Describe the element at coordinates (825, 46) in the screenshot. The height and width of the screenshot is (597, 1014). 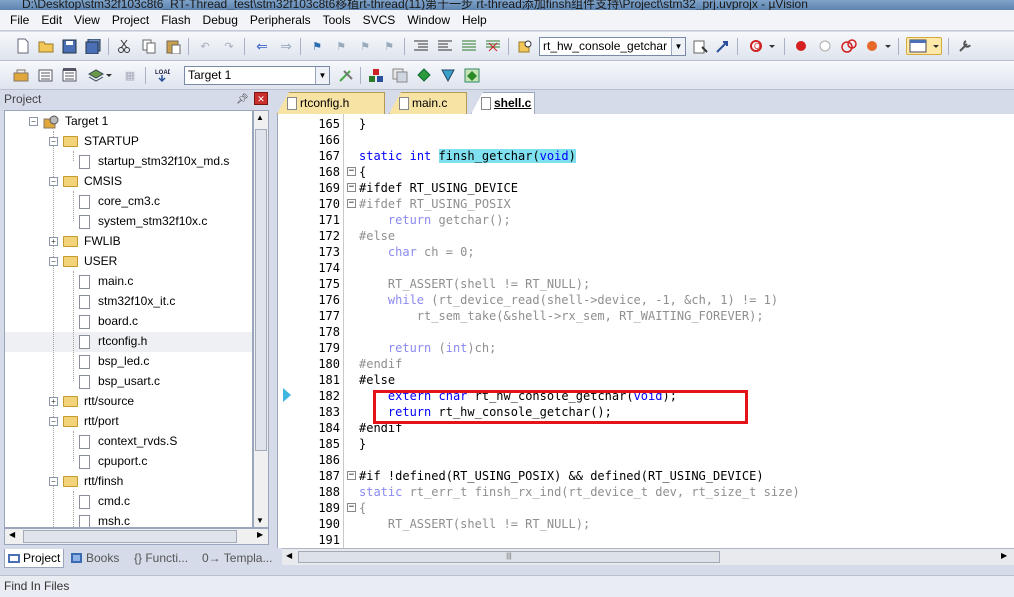
I see `disable-breakpoint-icon` at that location.